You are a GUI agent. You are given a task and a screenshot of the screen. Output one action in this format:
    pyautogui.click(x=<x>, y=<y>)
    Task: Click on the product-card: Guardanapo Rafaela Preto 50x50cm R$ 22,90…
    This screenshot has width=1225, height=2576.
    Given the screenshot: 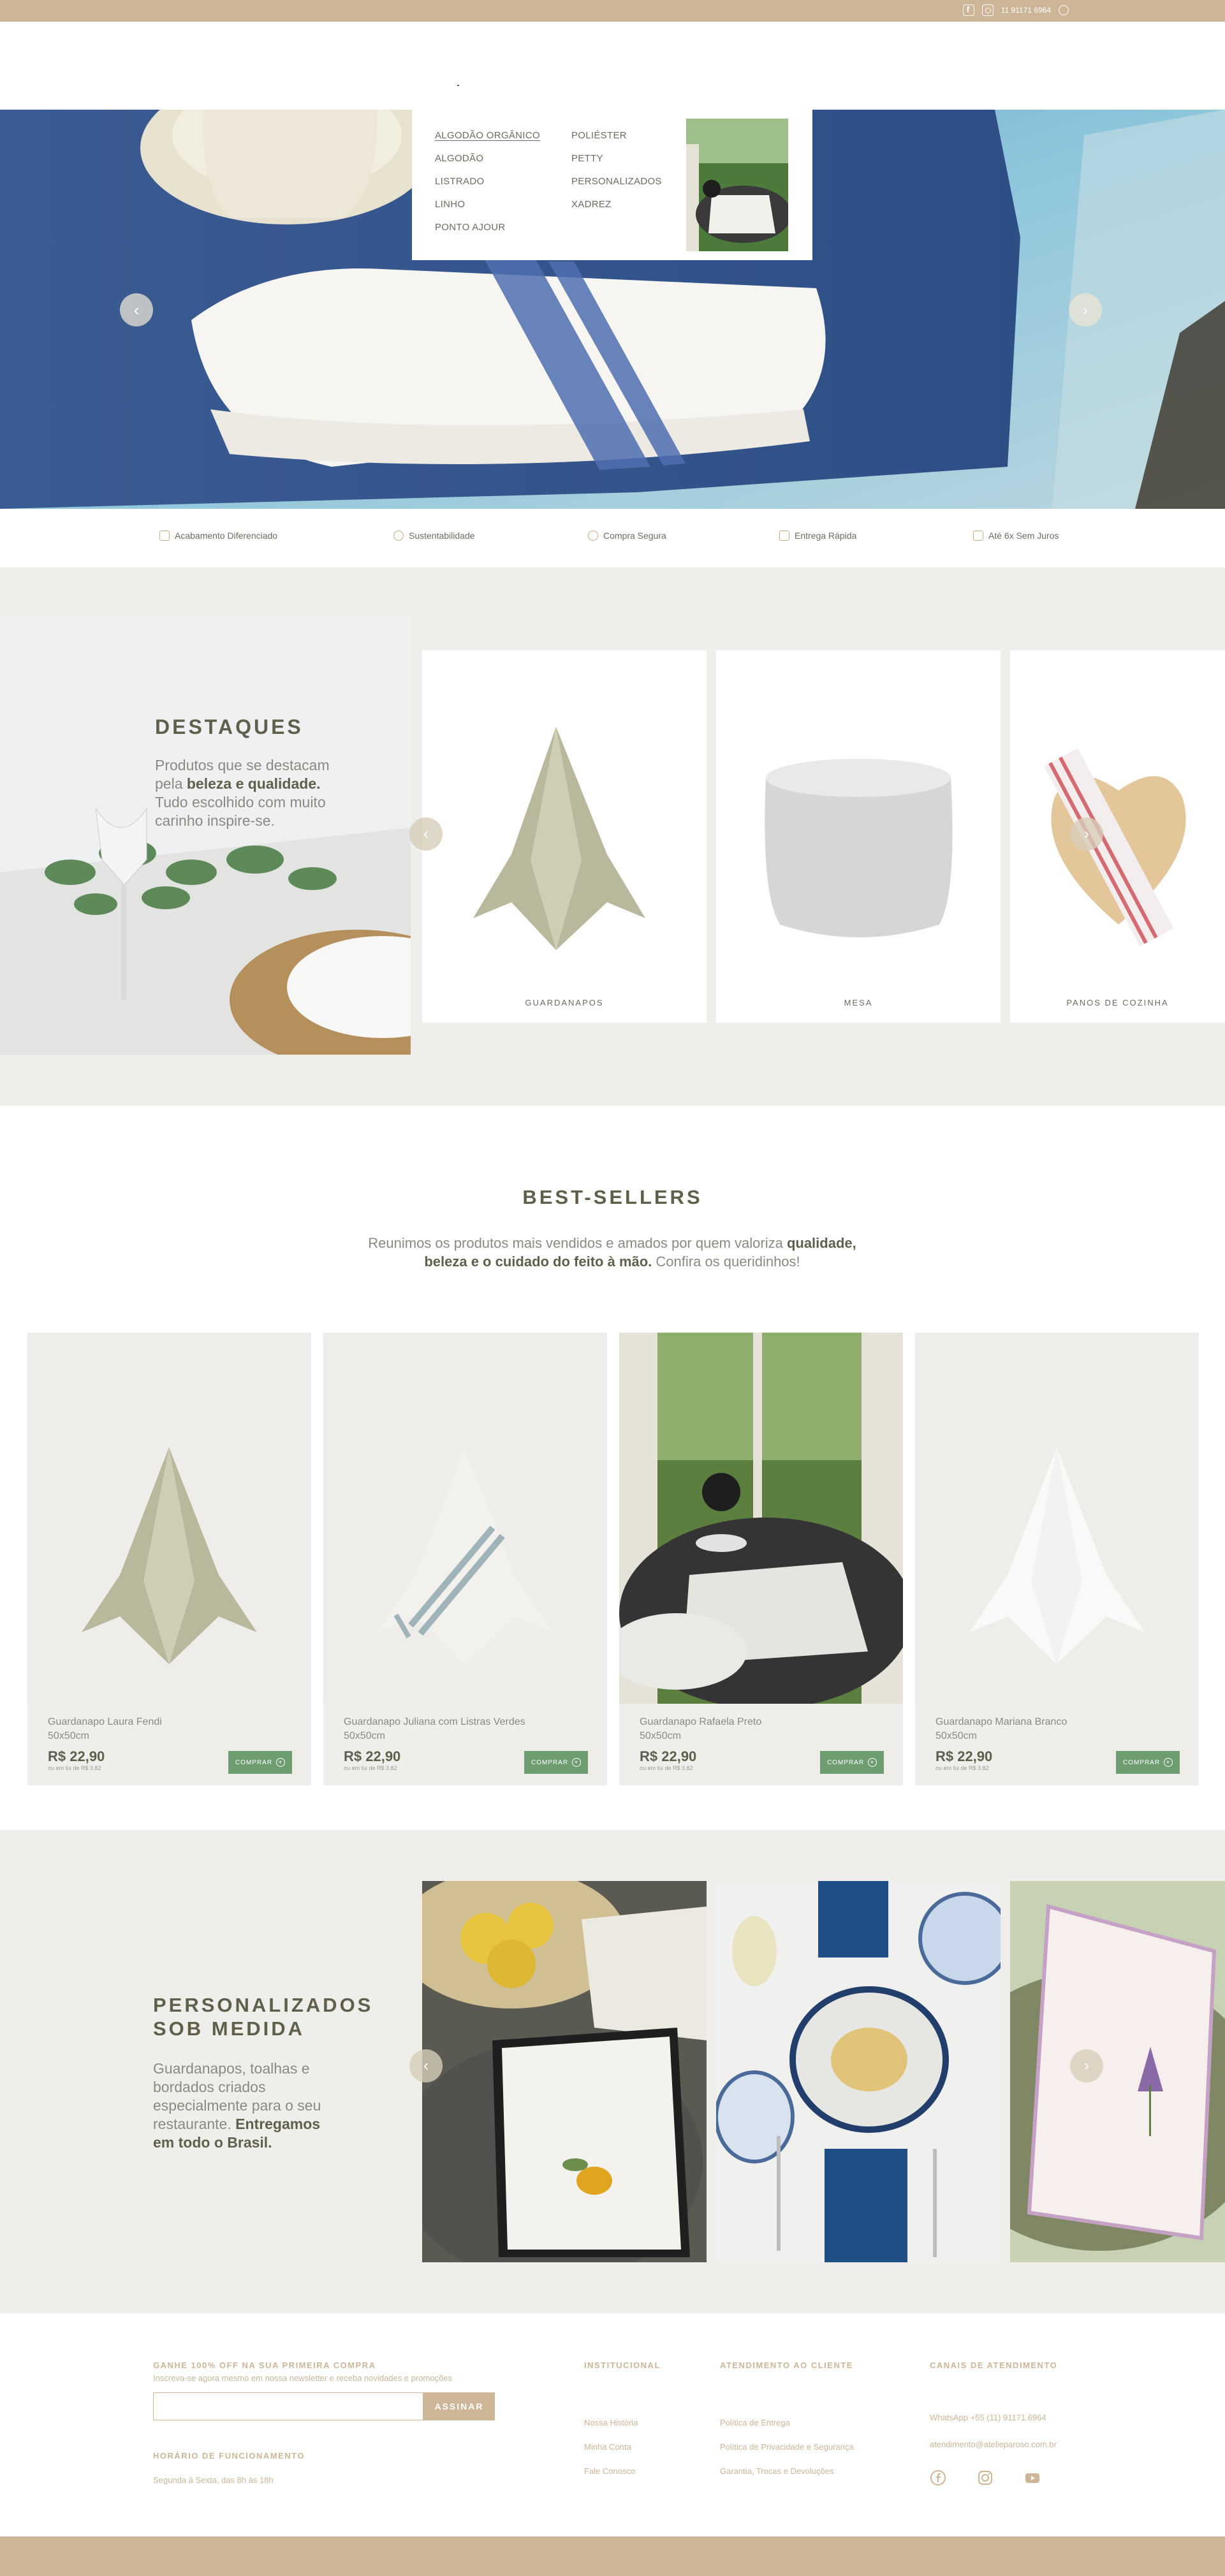 What is the action you would take?
    pyautogui.click(x=761, y=1559)
    